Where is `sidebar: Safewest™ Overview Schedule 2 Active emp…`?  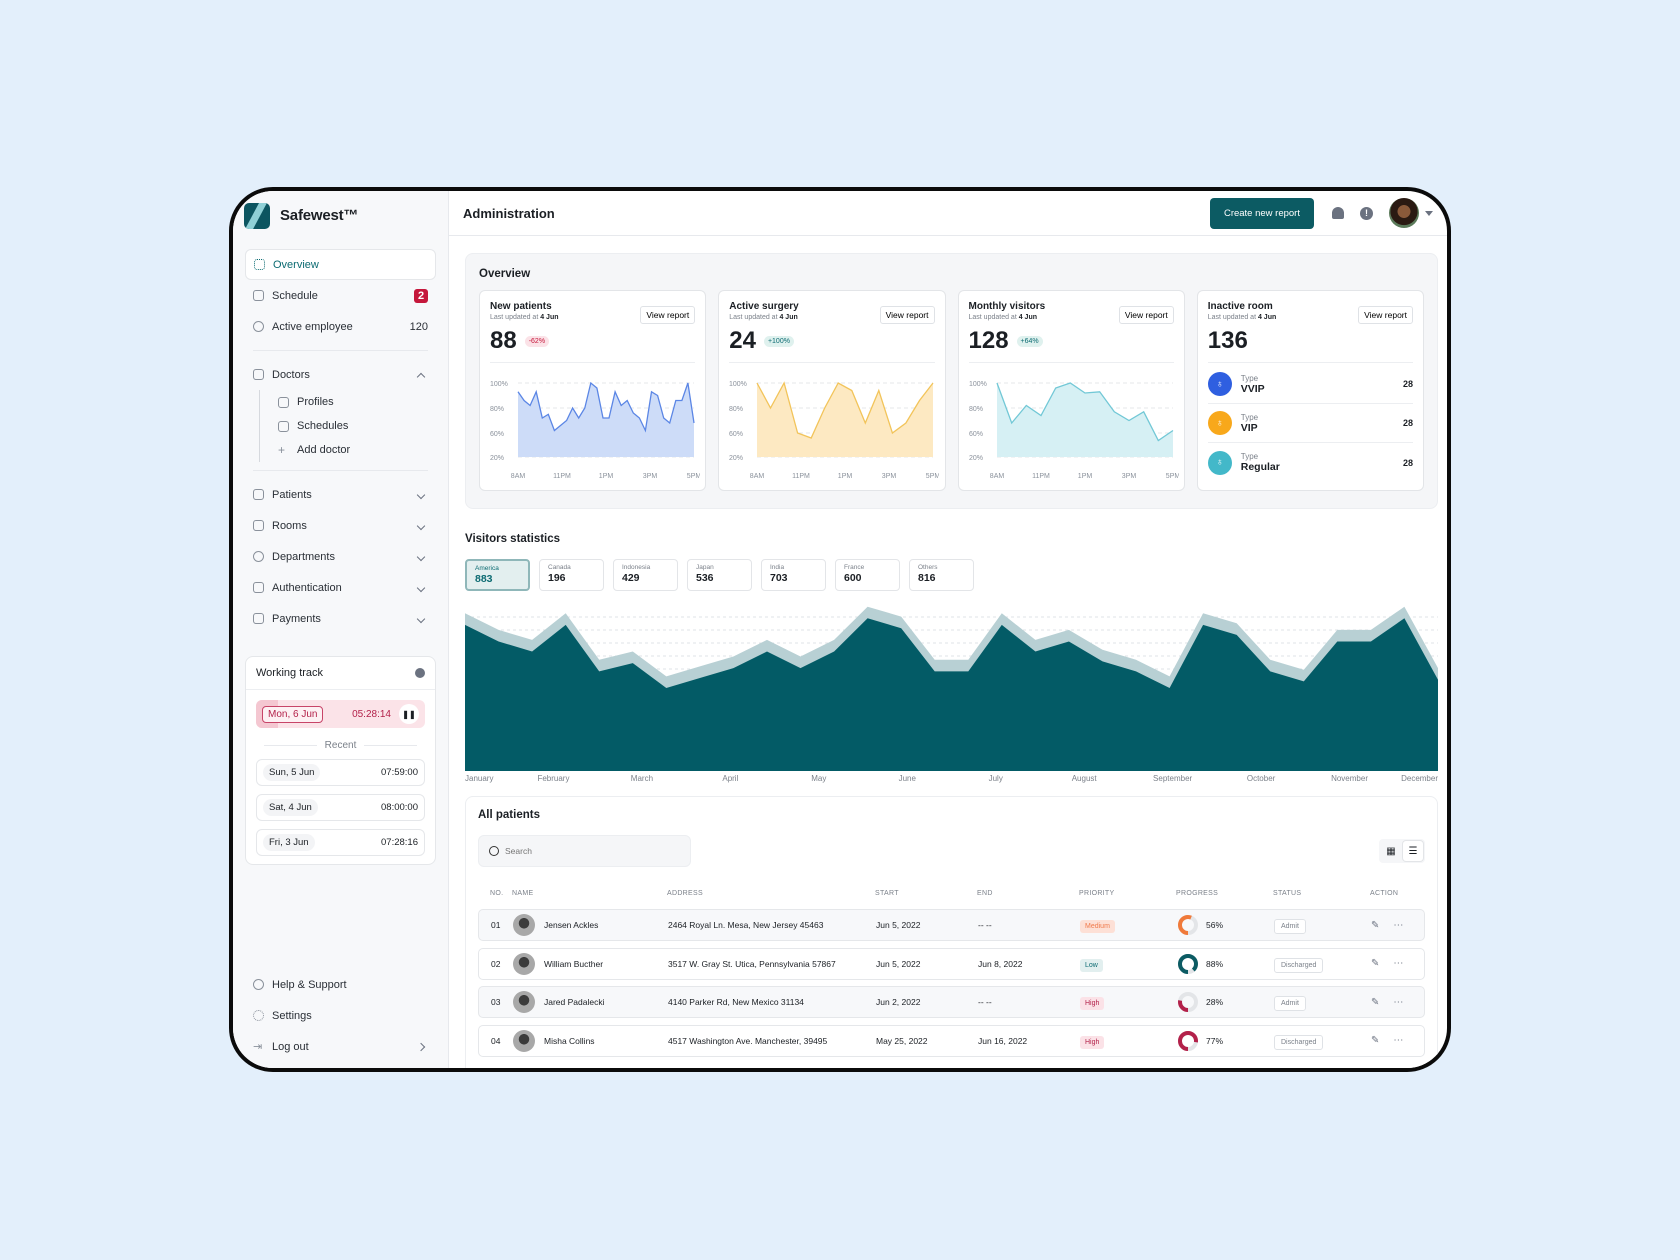
sidebar: Safewest™ Overview Schedule 2 Active emp… is located at coordinates (341, 629).